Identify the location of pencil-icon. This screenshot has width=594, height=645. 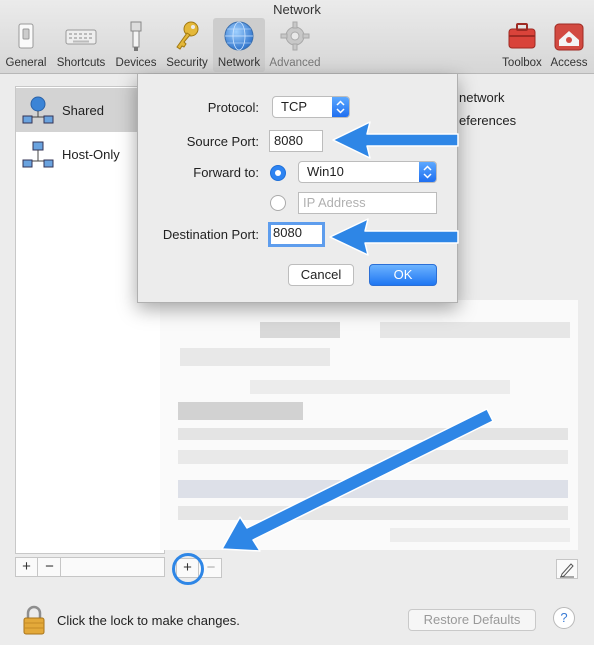
(567, 570).